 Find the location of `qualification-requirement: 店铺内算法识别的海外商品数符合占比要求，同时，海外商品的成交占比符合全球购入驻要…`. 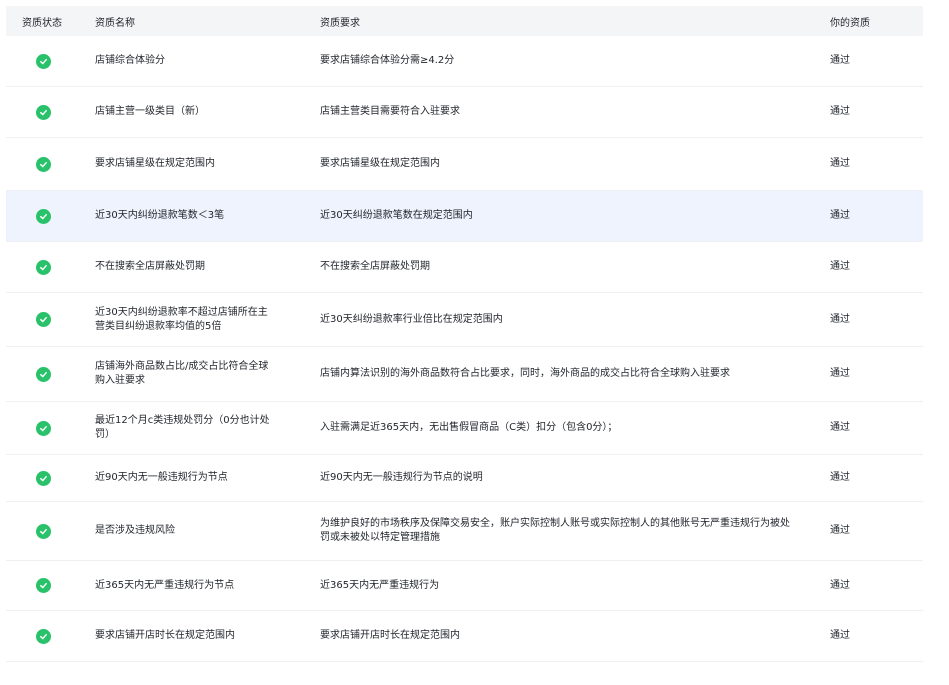

qualification-requirement: 店铺内算法识别的海外商品数符合占比要求，同时，海外商品的成交占比符合全球购入驻要… is located at coordinates (525, 373).